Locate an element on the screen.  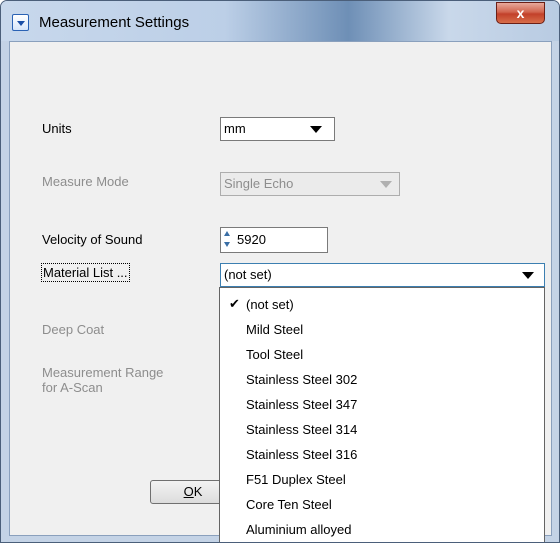
dropdown-option: ✔ (not set) is located at coordinates (382, 306).